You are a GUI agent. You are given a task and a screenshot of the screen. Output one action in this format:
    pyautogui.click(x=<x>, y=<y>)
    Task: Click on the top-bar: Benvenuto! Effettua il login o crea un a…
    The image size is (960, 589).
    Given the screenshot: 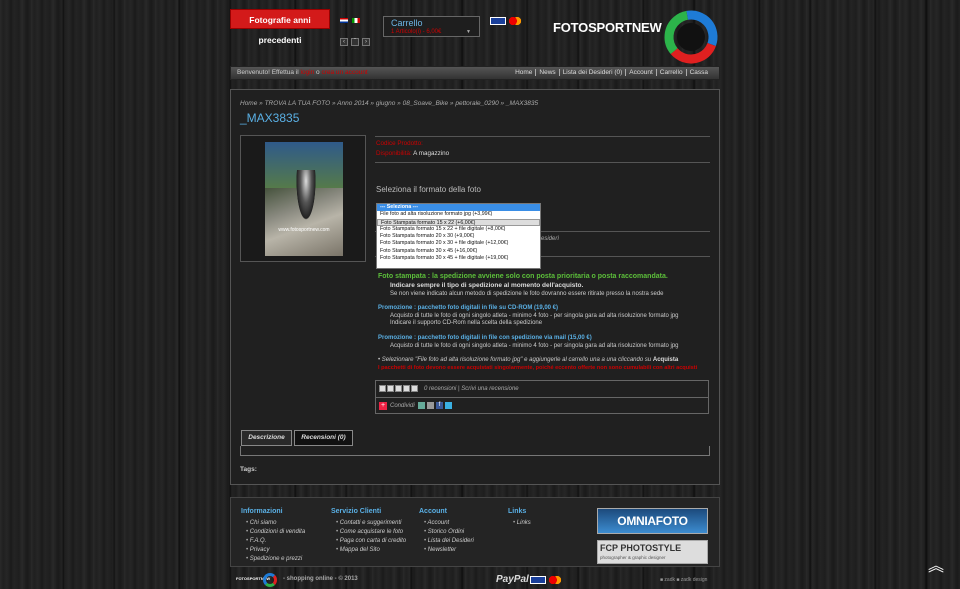 What is the action you would take?
    pyautogui.click(x=475, y=73)
    